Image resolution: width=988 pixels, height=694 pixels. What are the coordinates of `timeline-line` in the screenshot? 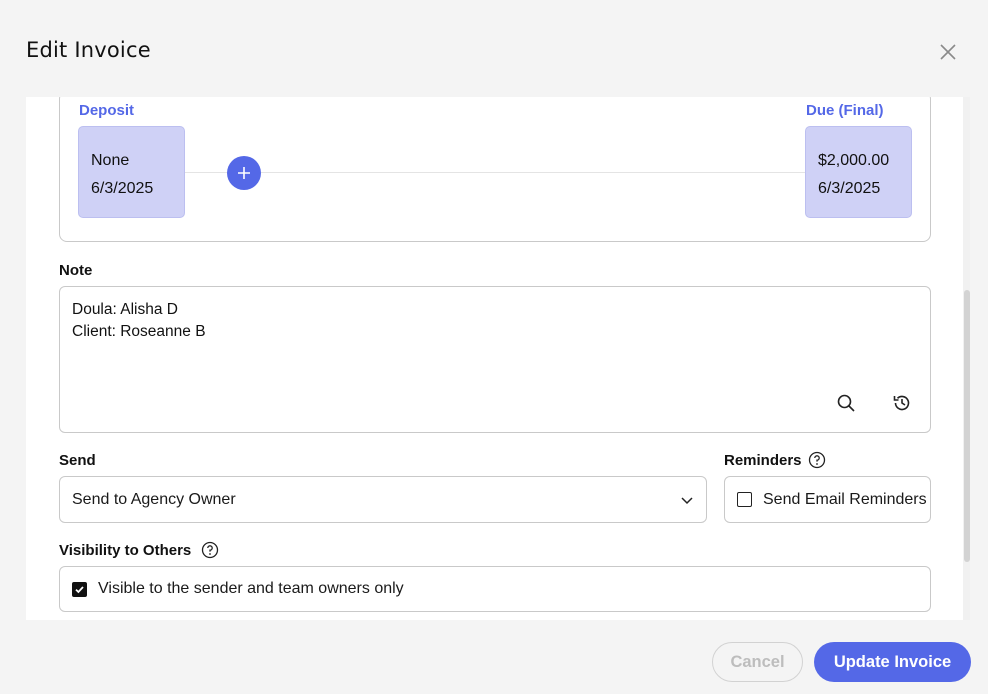 It's located at (495, 172).